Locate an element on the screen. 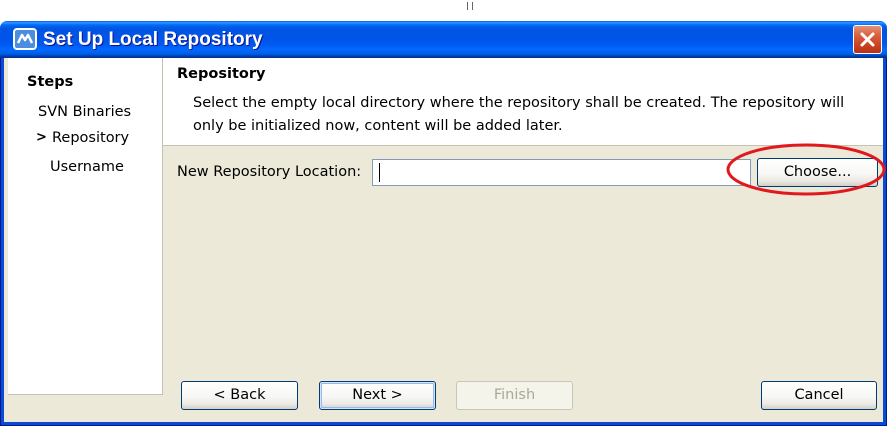 This screenshot has height=426, width=887. app-icon is located at coordinates (25, 39).